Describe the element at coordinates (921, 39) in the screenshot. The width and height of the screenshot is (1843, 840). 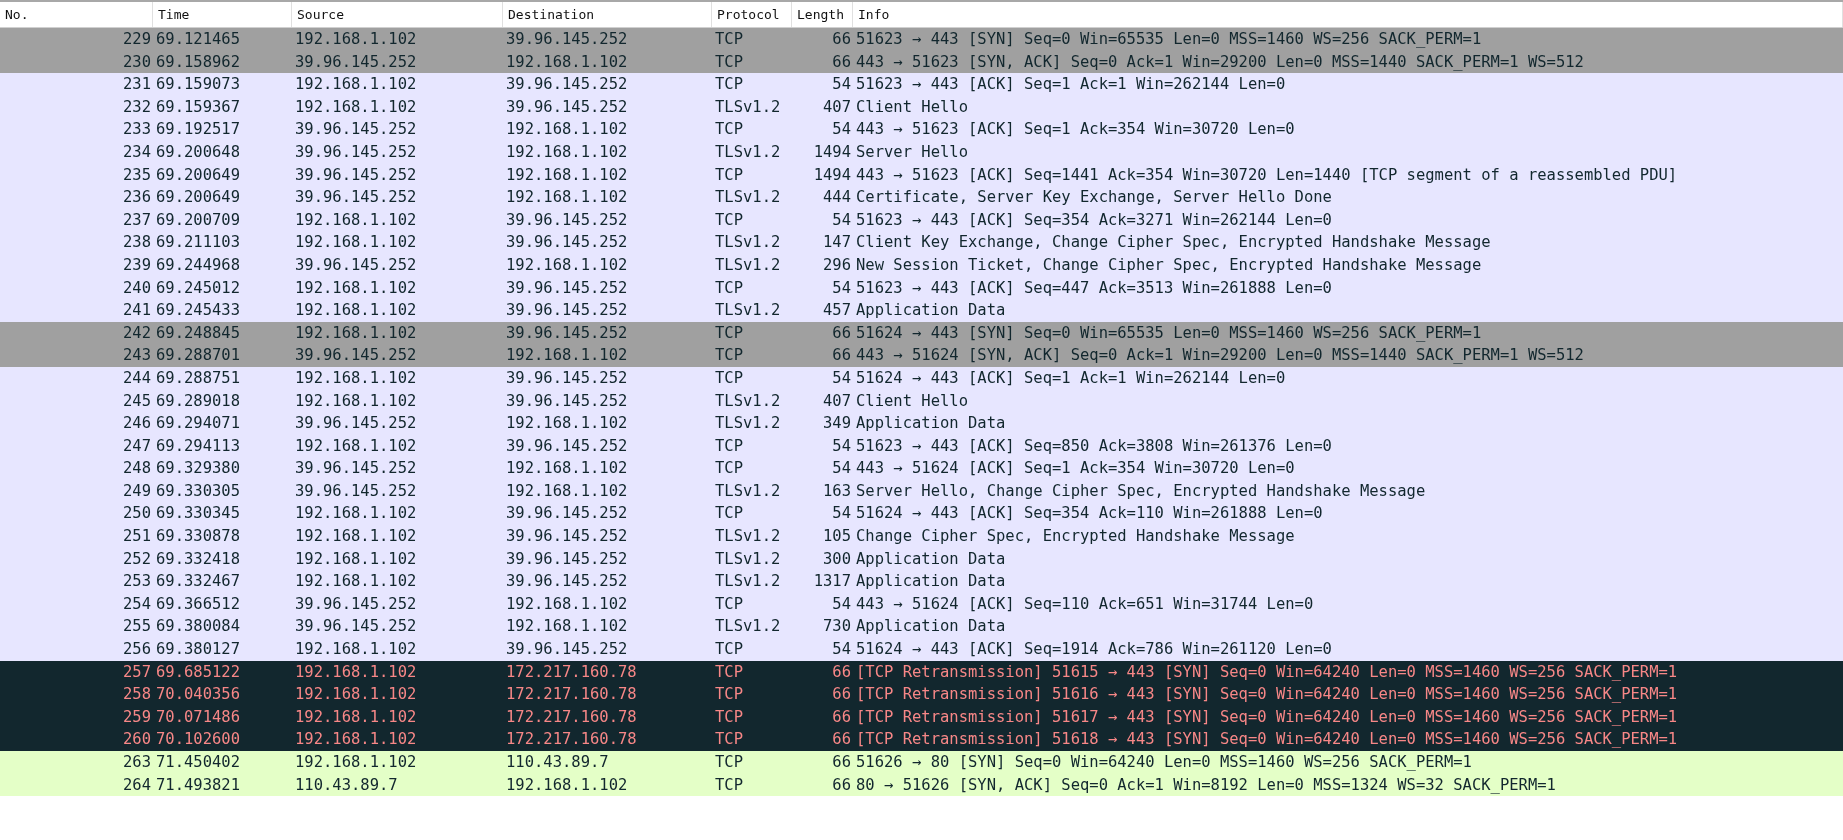
I see `packet-row: 229 69.121465 192.168.1.102 39.96.145.252 TCP 66 51623 → 443 [SYN] Seq=0 Win=65535 Len=0 MSS=1460 WS=256 SACK_PERM=1` at that location.